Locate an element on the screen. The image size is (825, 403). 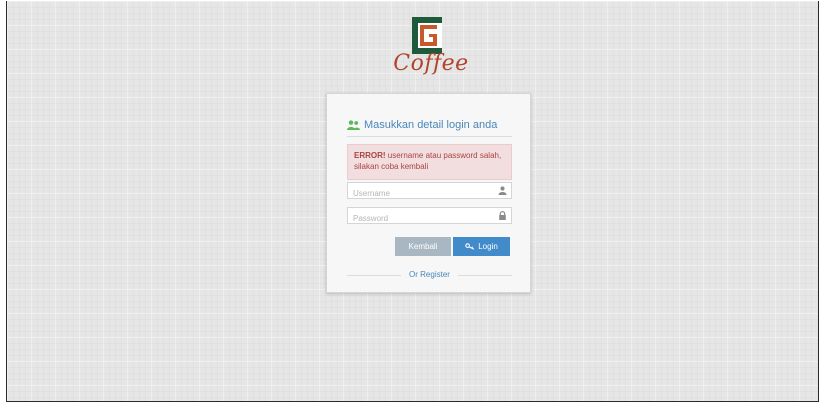
login-header: Masukkan detail login anda is located at coordinates (429, 125).